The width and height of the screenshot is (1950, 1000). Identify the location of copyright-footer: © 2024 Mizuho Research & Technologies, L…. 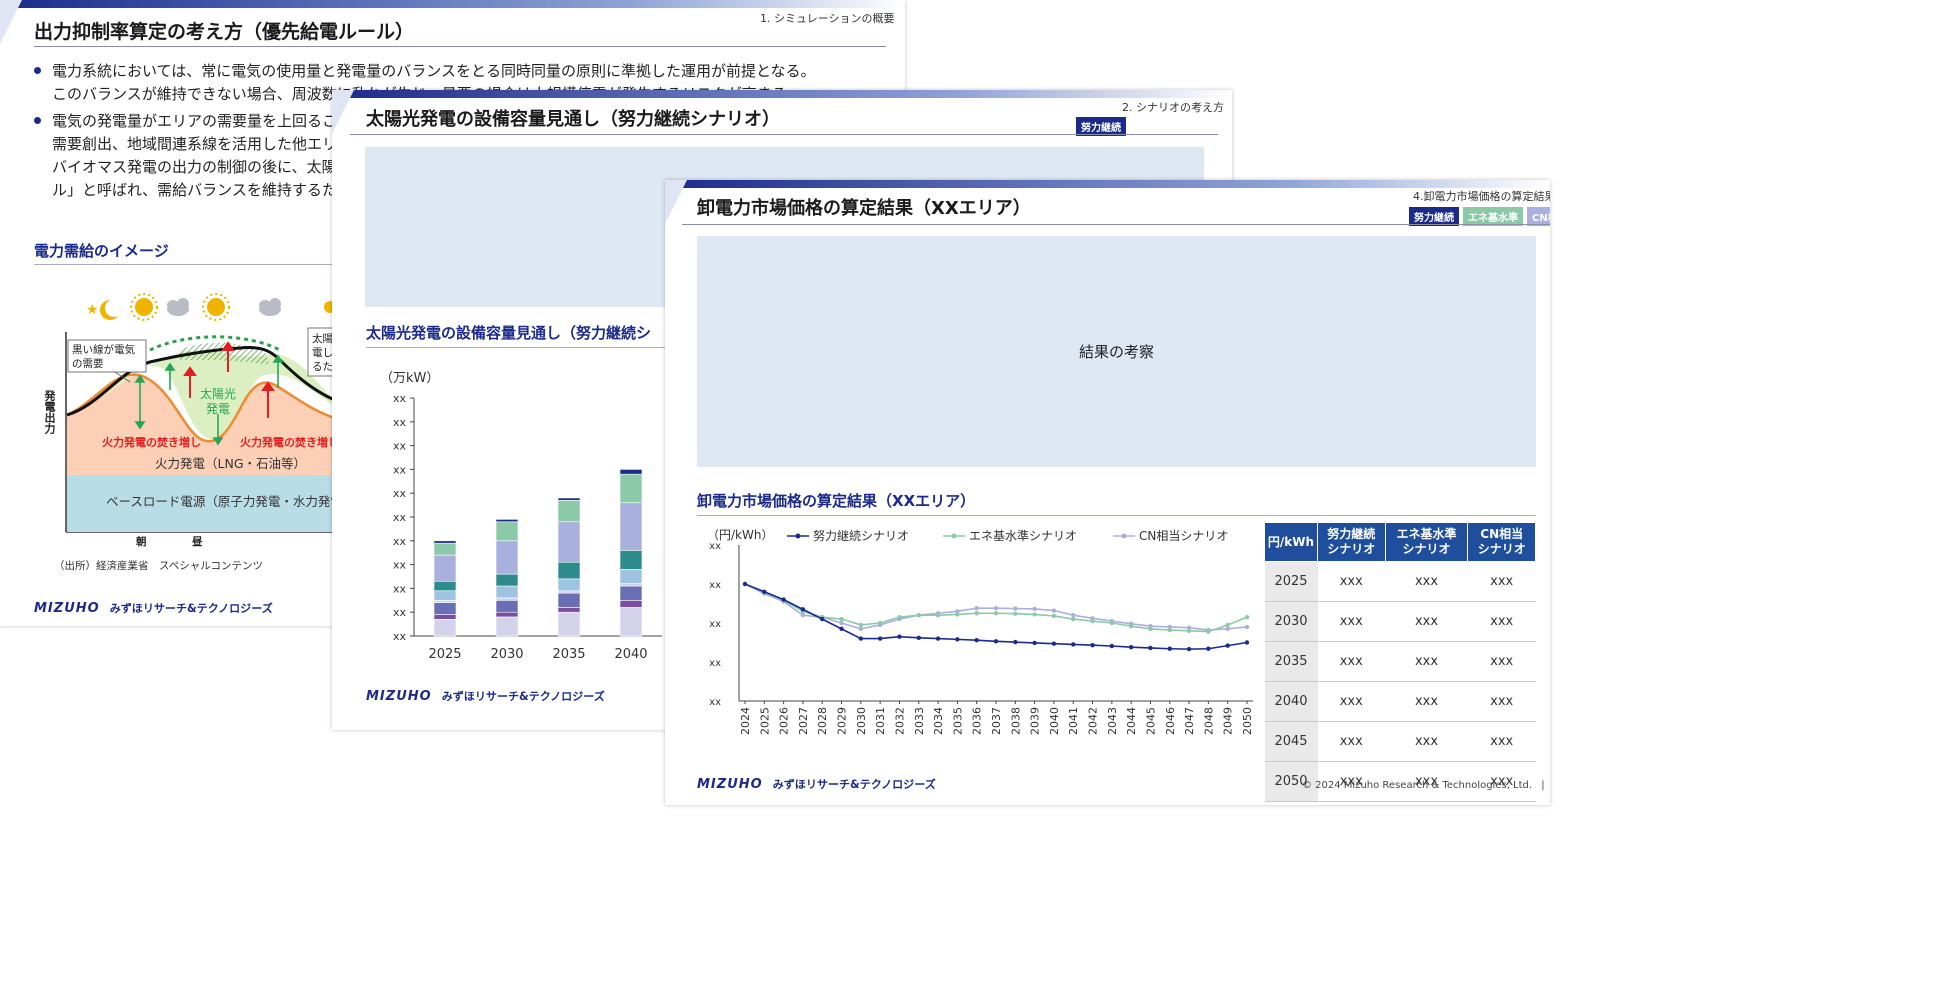
(1426, 785).